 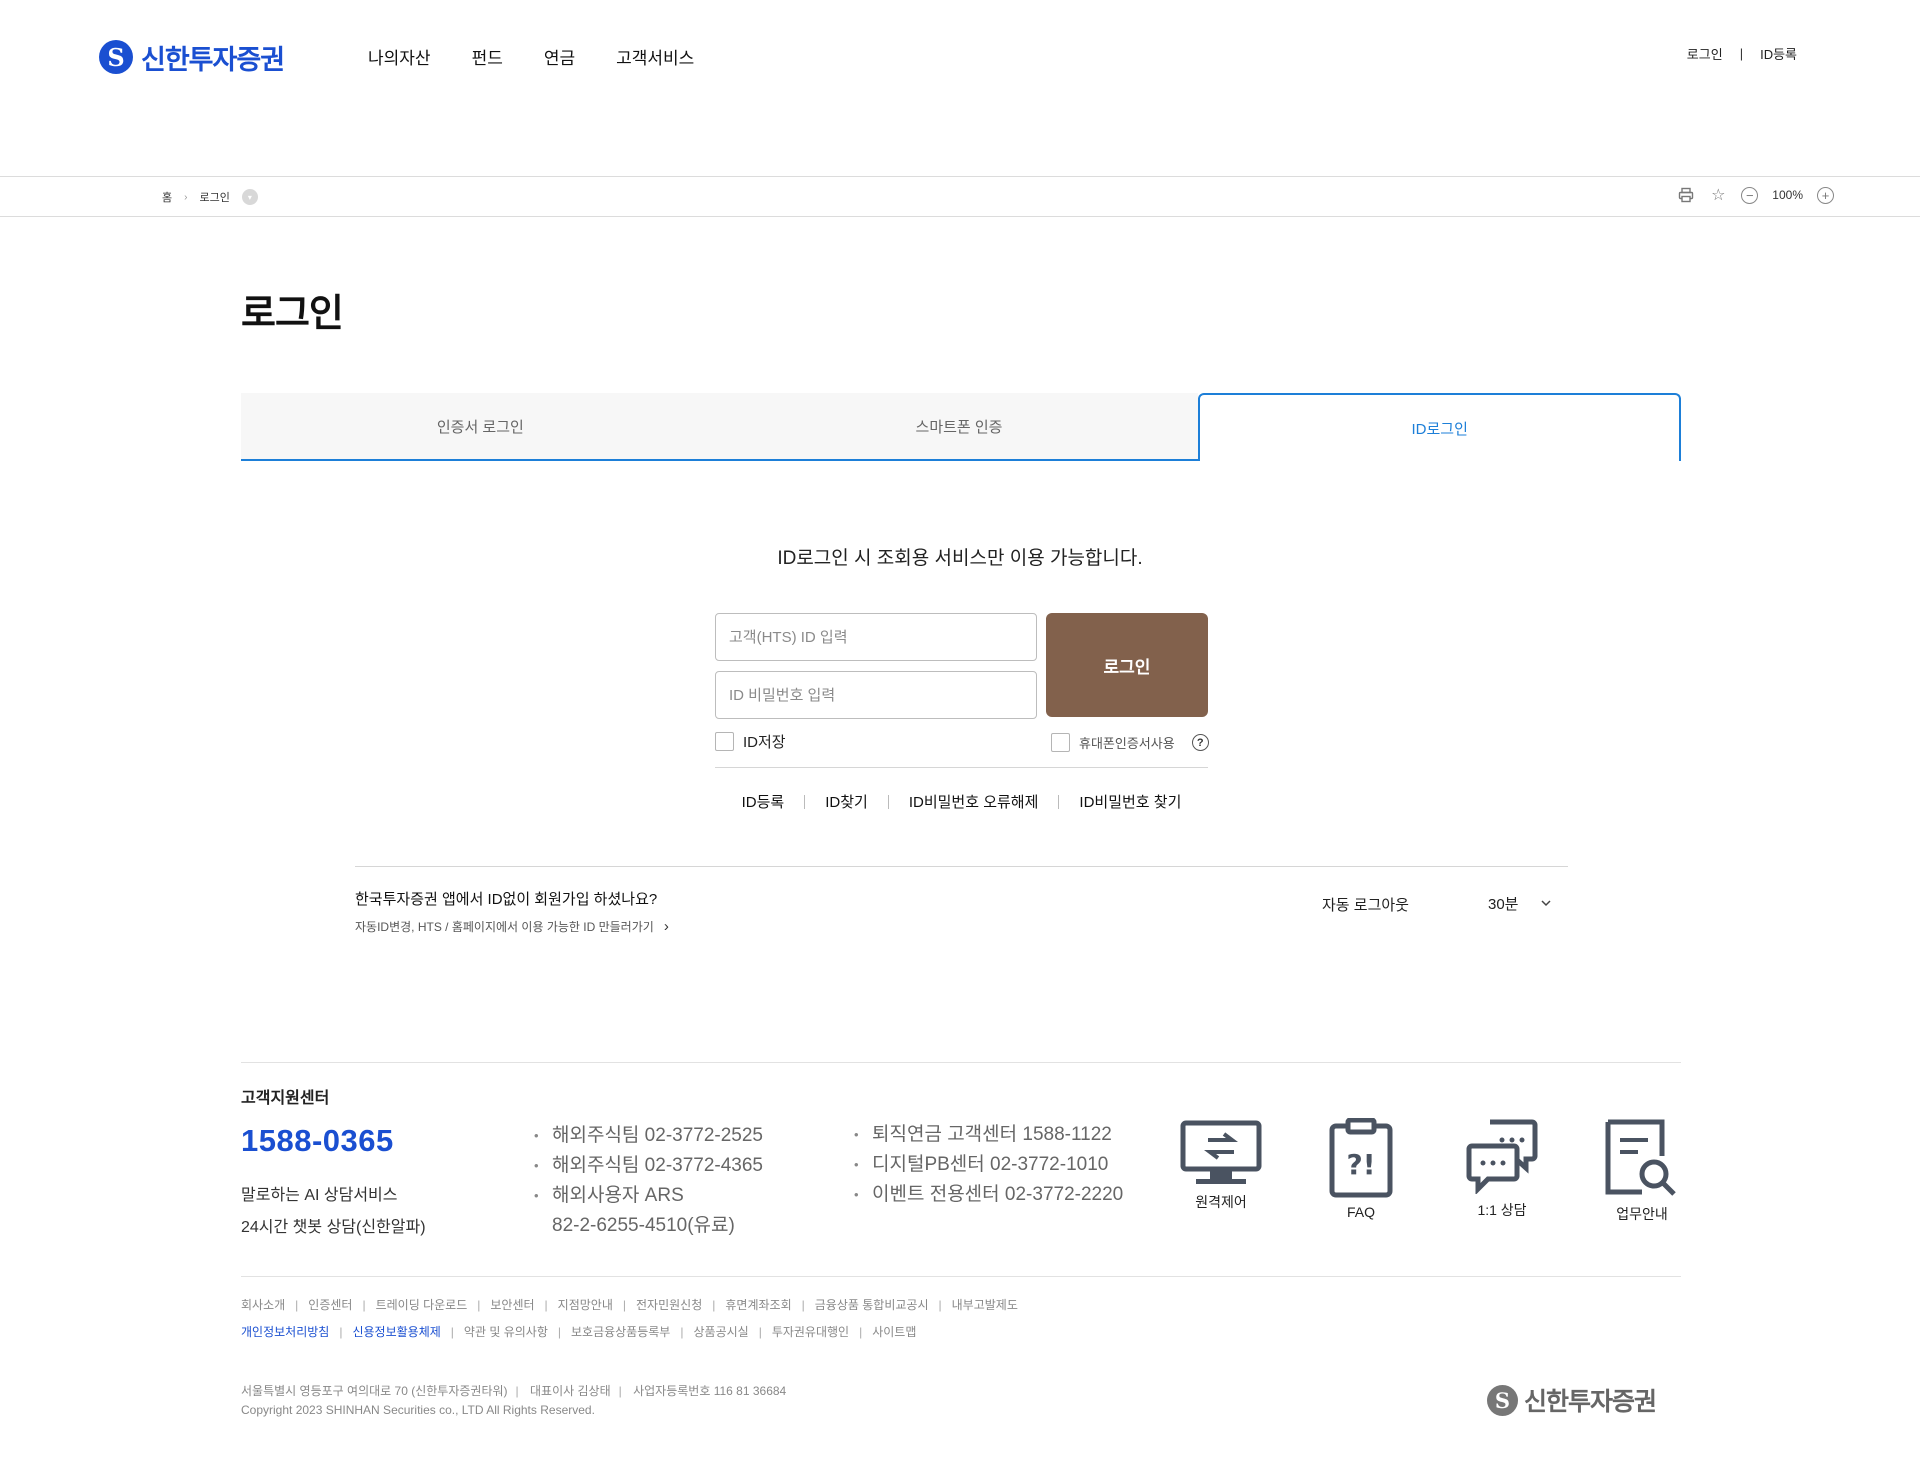 What do you see at coordinates (504, 926) in the screenshot?
I see `promo-link-text: 자동ID변경, HTS / 홈페이지에서 이용 가능한 ID 만들러가기` at bounding box center [504, 926].